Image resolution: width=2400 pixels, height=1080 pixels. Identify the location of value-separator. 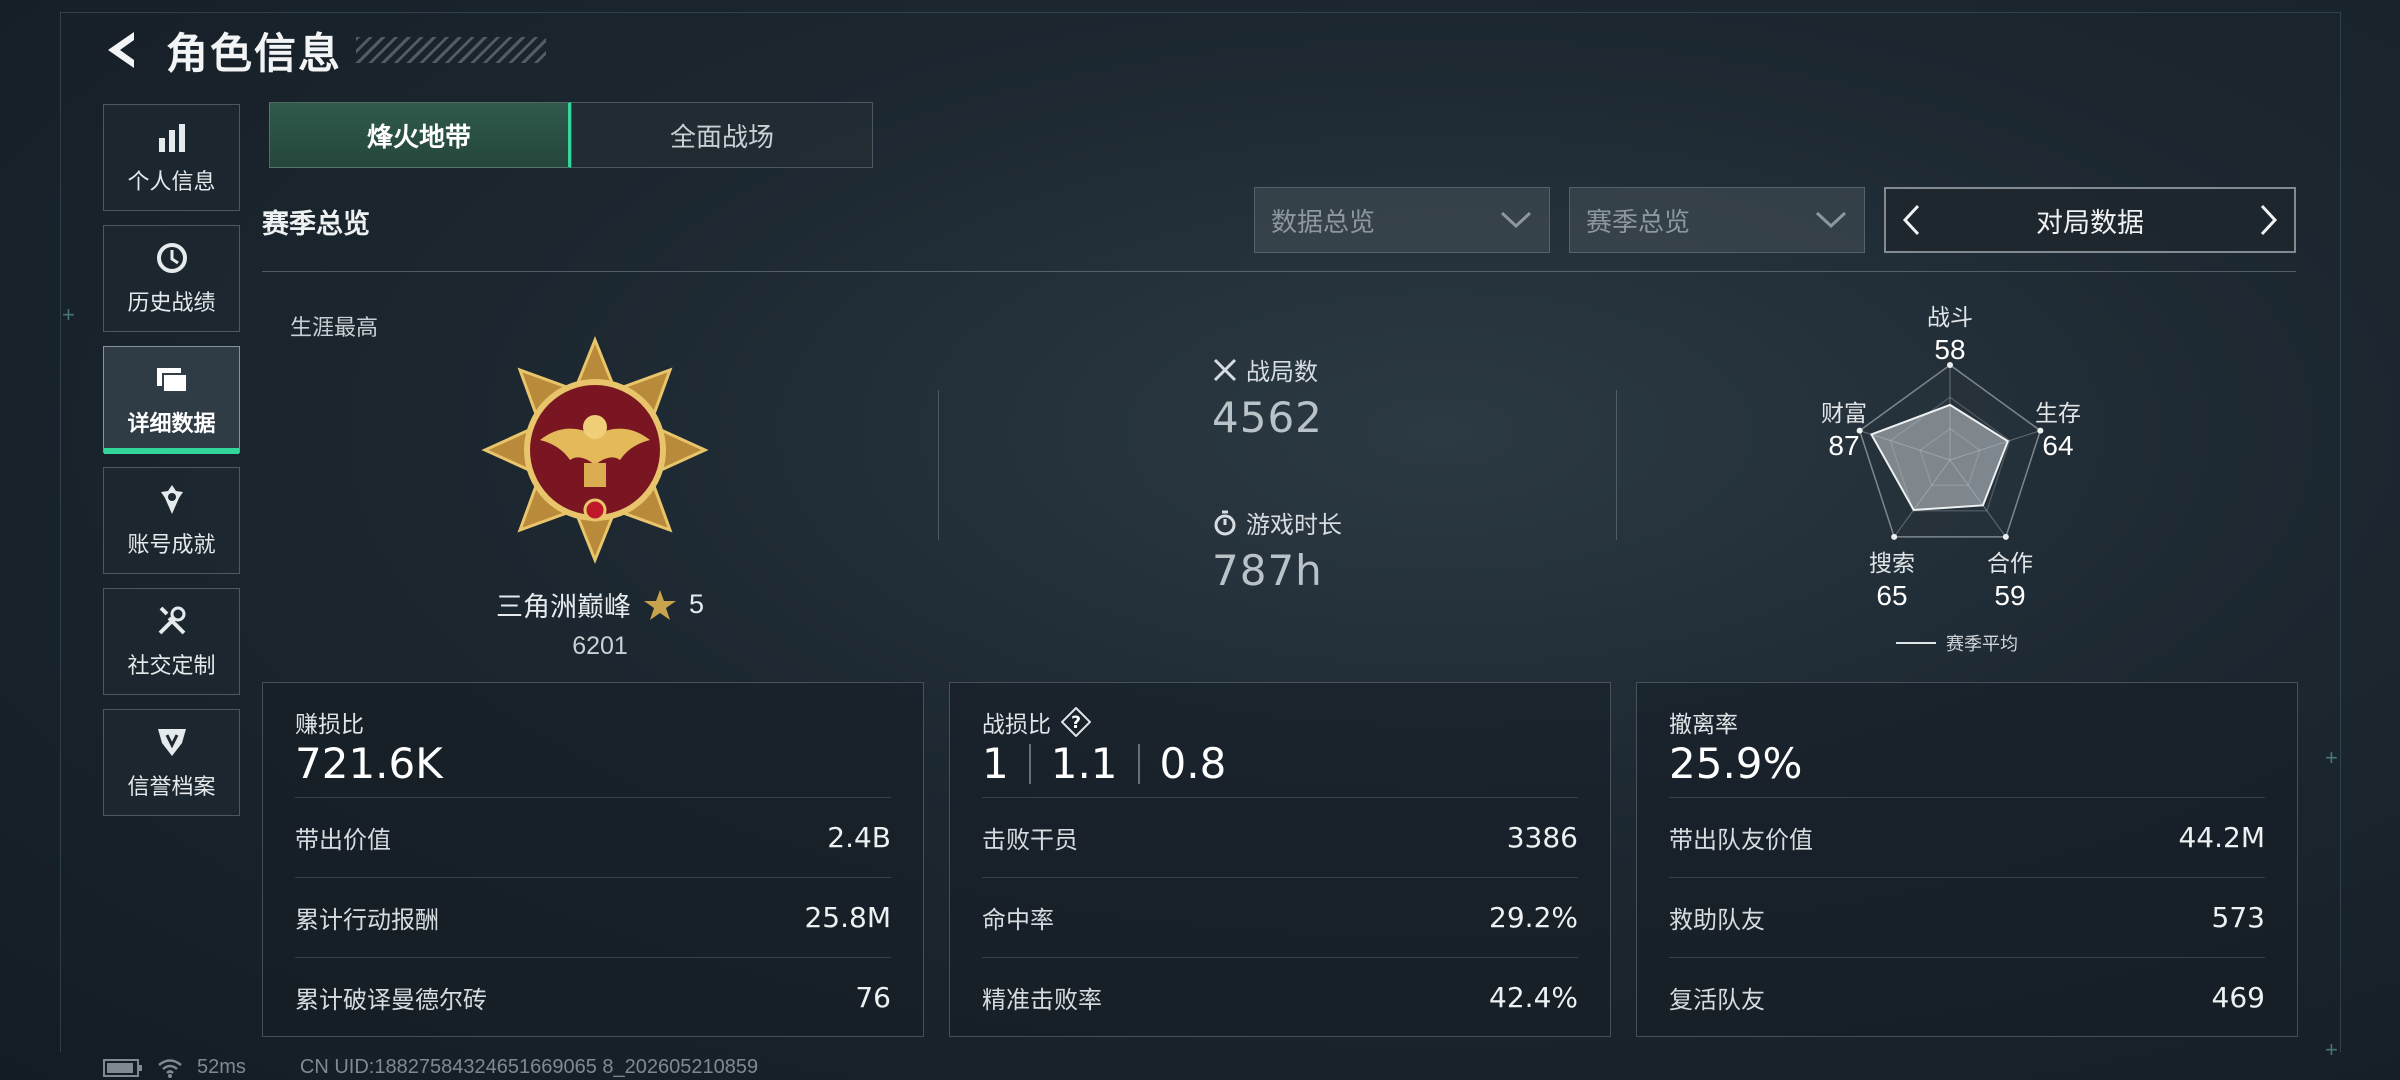
(1138, 763).